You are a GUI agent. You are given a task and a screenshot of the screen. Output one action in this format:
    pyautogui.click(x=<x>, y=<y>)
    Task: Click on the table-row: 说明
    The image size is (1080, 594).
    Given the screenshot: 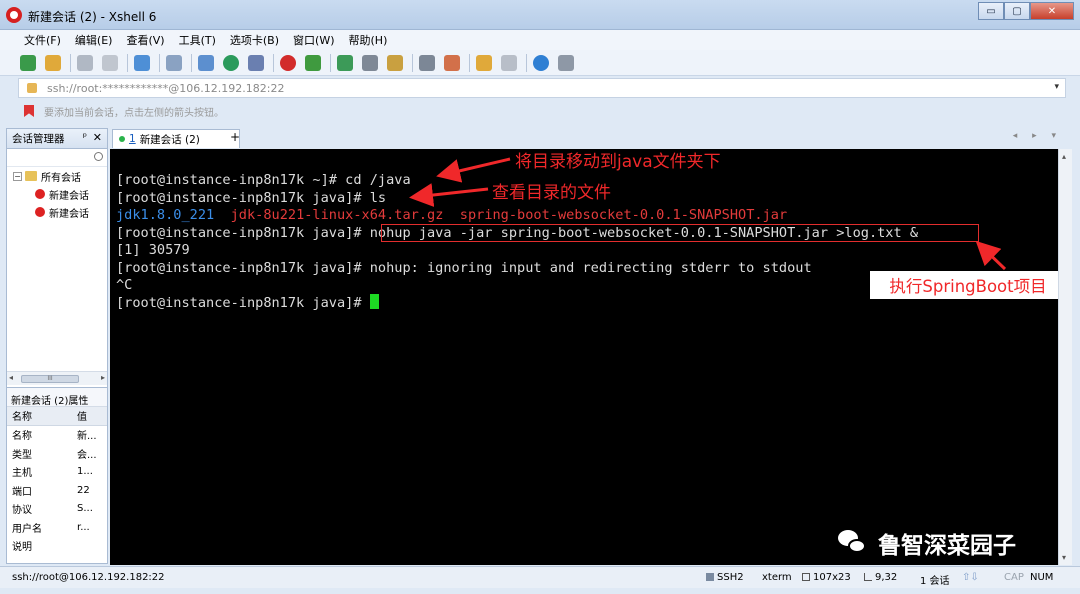 What is the action you would take?
    pyautogui.click(x=57, y=546)
    